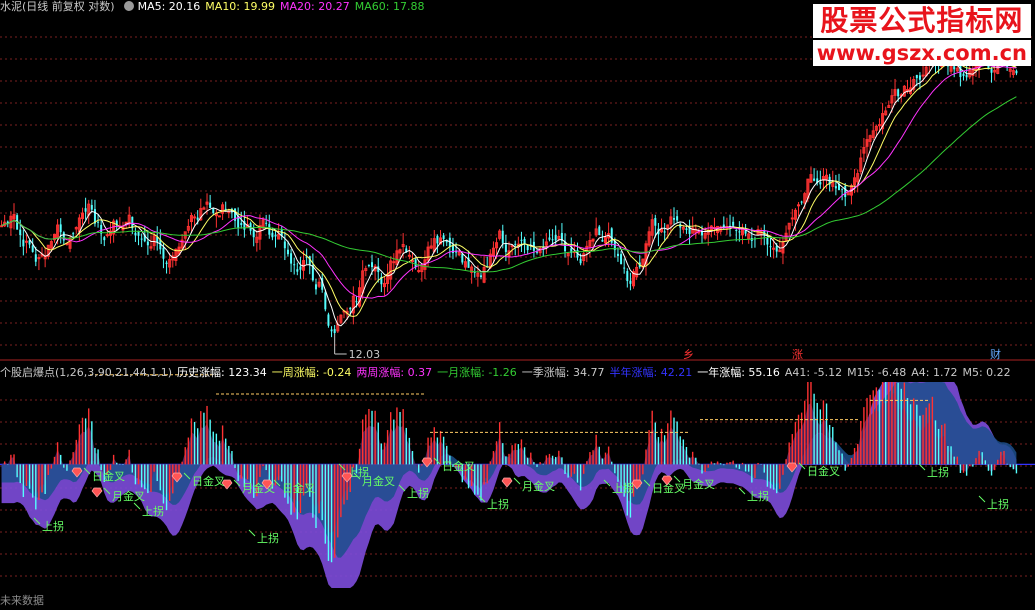 The image size is (1035, 610). Describe the element at coordinates (498, 504) in the screenshot. I see `signal-label-13: 上拐` at that location.